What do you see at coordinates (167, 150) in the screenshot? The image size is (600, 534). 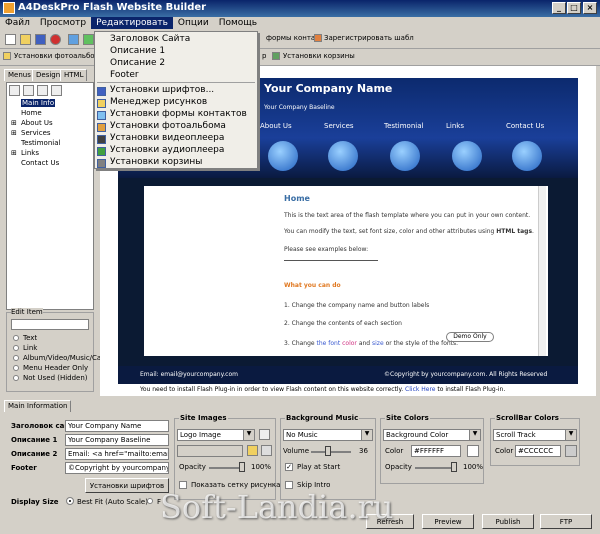 I see `menu-item-audio: Установки аудиоплеера` at bounding box center [167, 150].